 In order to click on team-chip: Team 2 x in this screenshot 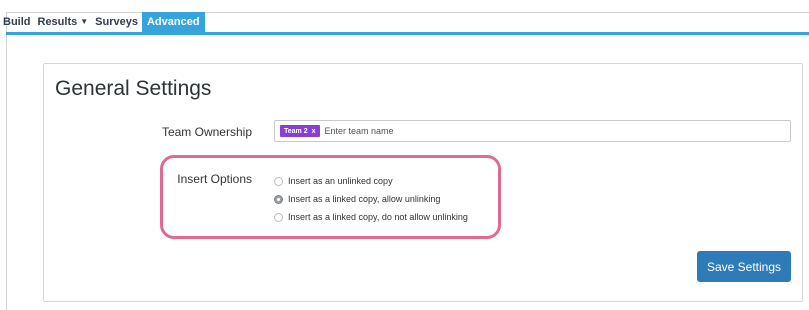, I will do `click(300, 131)`.